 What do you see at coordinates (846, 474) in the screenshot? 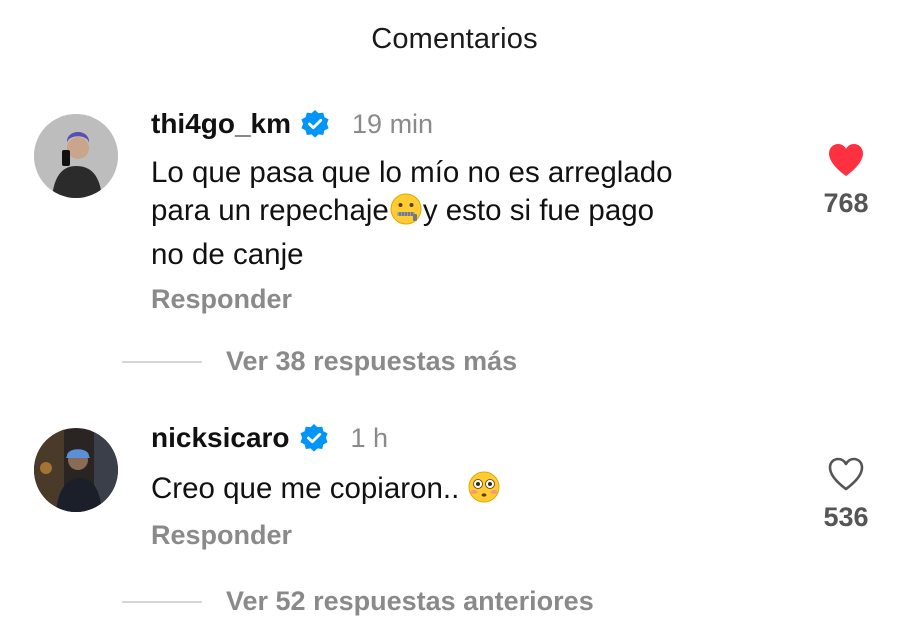
I see `heart-outline-icon` at bounding box center [846, 474].